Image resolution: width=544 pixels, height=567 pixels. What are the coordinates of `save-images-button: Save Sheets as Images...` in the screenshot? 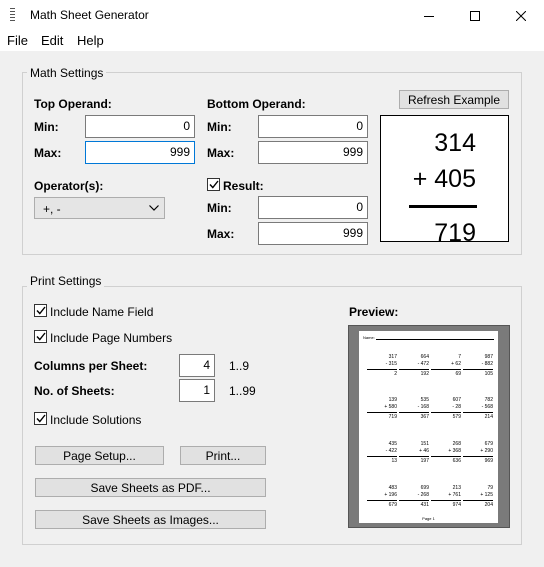 It's located at (150, 519).